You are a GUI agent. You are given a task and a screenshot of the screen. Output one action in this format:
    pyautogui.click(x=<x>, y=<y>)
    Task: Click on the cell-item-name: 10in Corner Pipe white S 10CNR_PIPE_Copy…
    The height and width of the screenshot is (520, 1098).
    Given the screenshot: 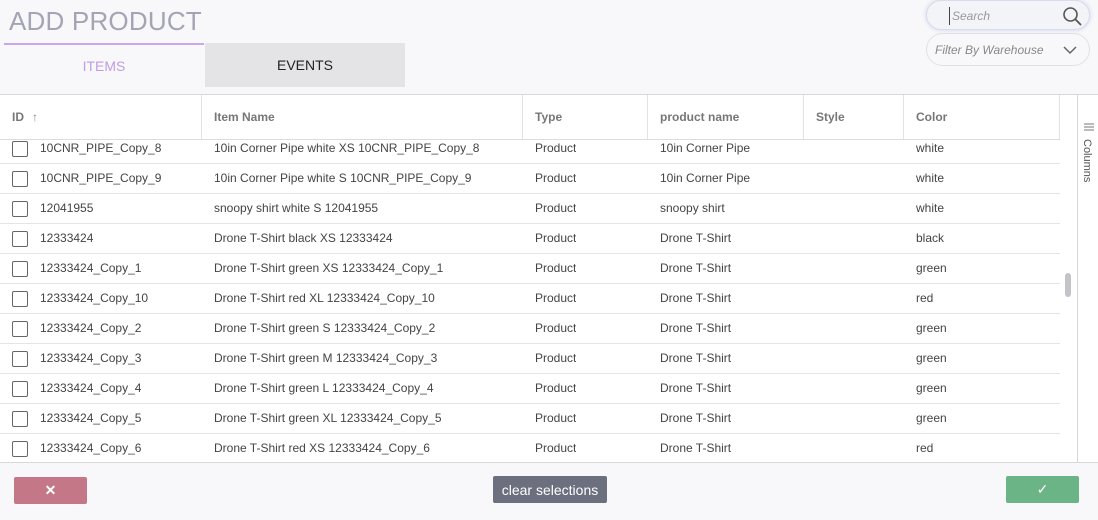 What is the action you would take?
    pyautogui.click(x=343, y=178)
    